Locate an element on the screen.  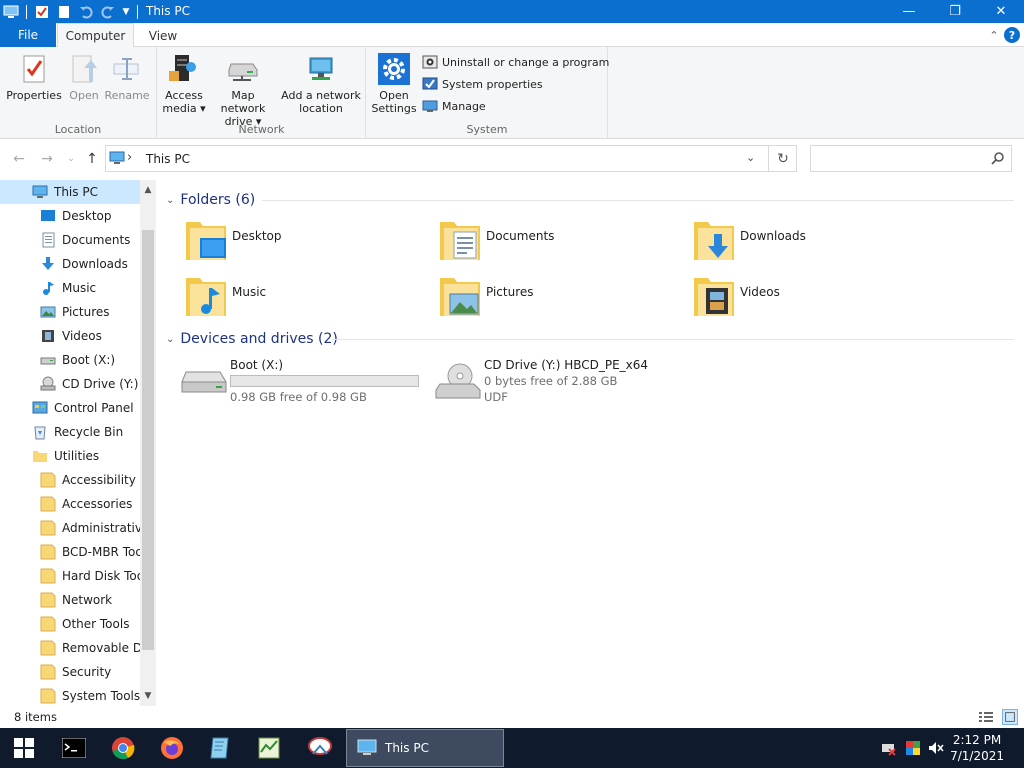
nav-item-control-panel: Control Panel is located at coordinates (70, 408).